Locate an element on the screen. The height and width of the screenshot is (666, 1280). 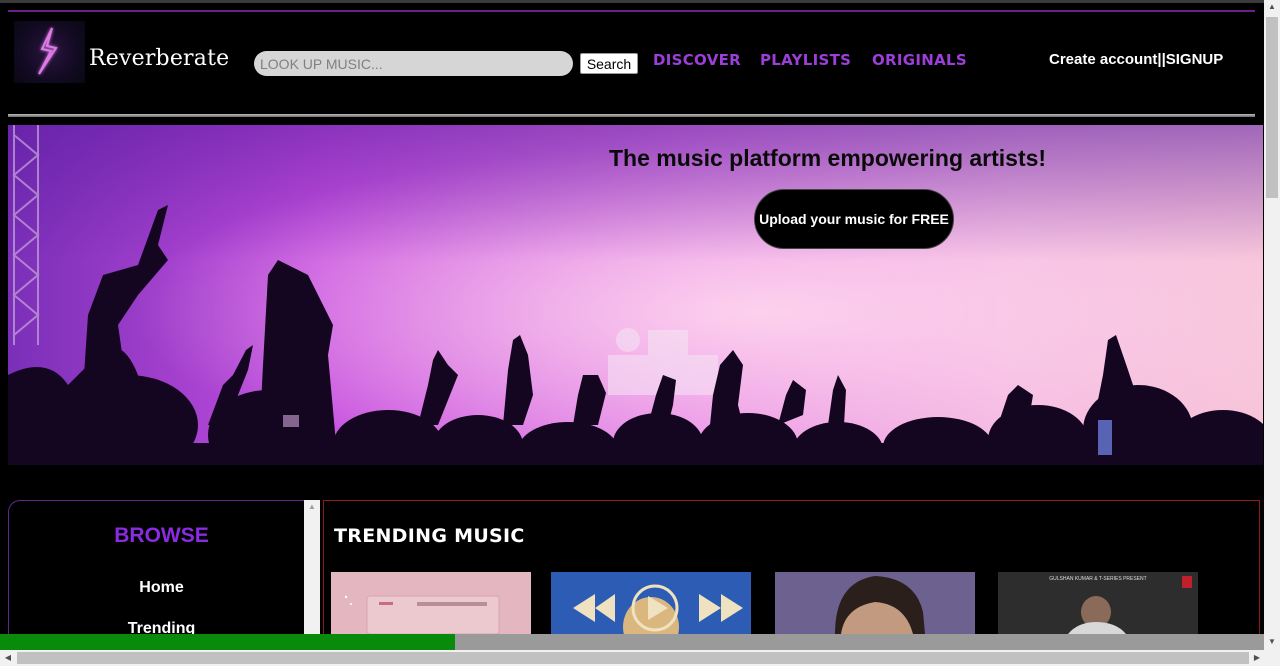
window-top-strip is located at coordinates (632, 1).